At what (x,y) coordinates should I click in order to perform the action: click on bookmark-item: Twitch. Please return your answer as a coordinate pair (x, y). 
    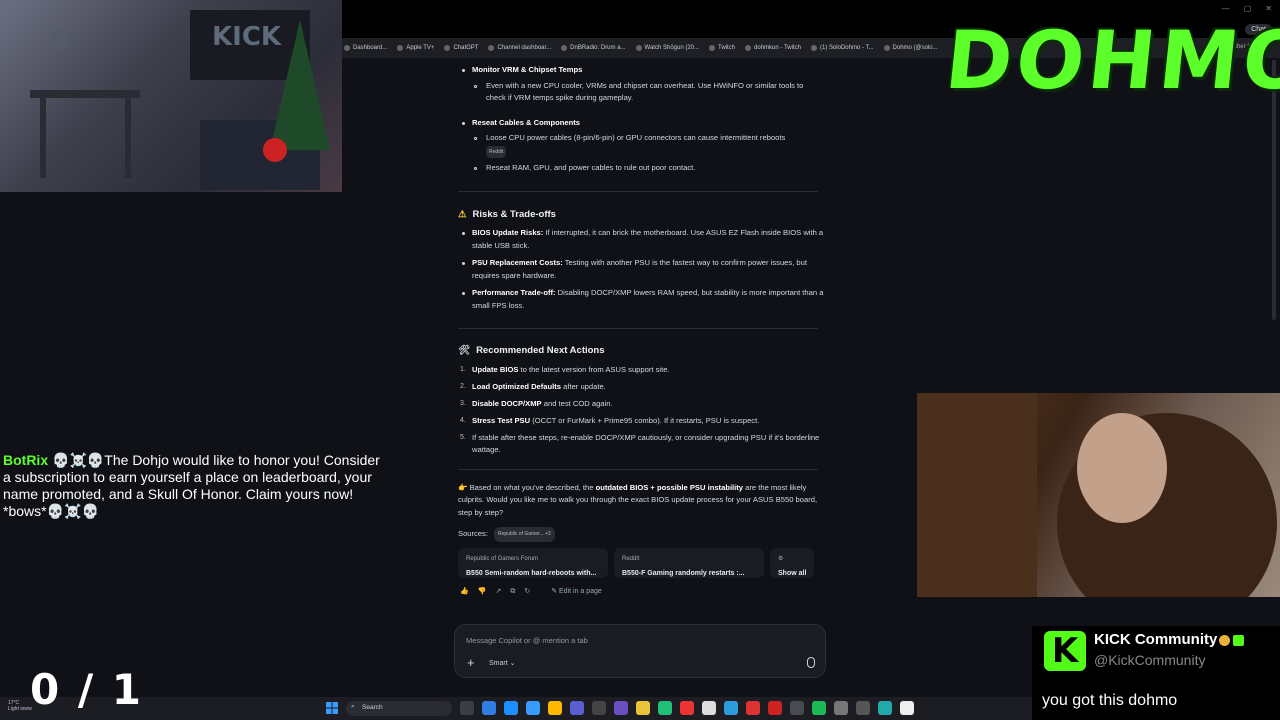
    Looking at the image, I should click on (722, 48).